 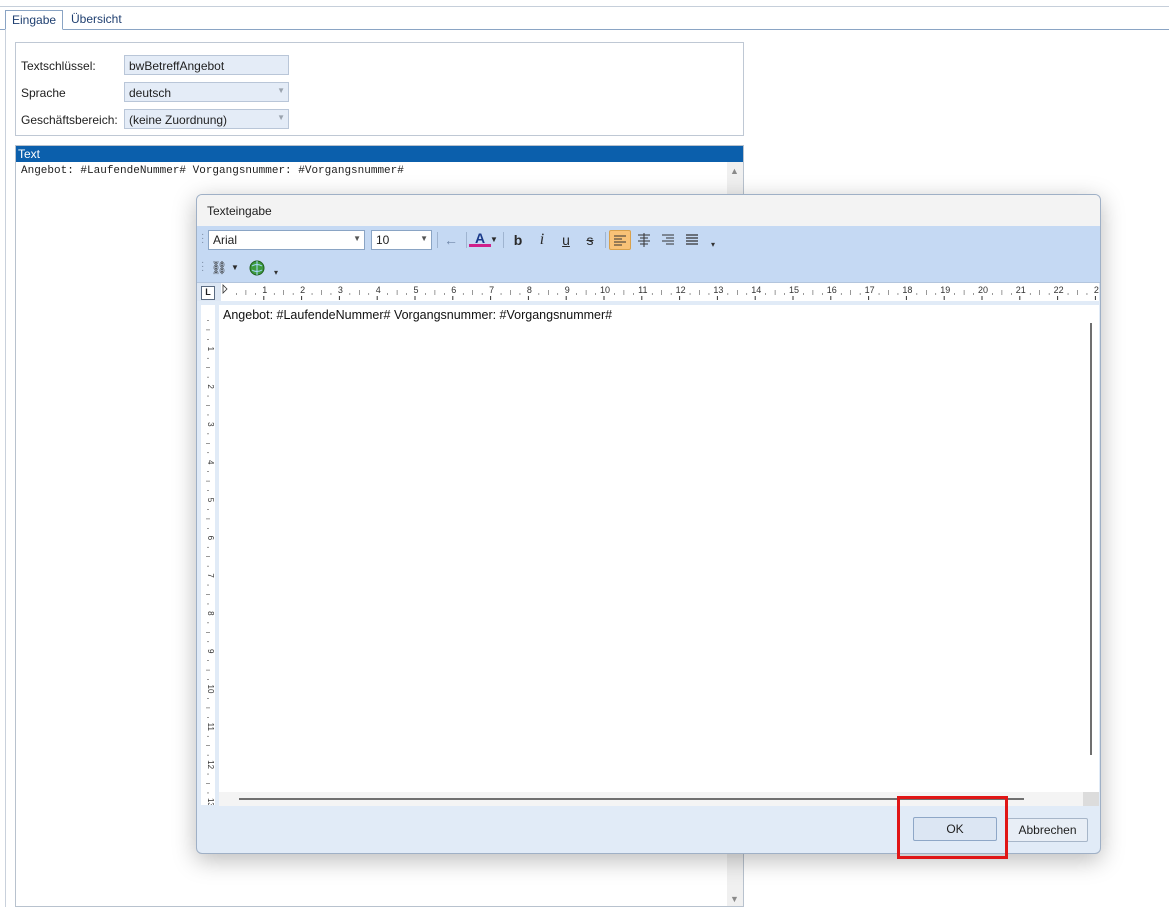 I want to click on underline-icon: u, so click(x=566, y=240).